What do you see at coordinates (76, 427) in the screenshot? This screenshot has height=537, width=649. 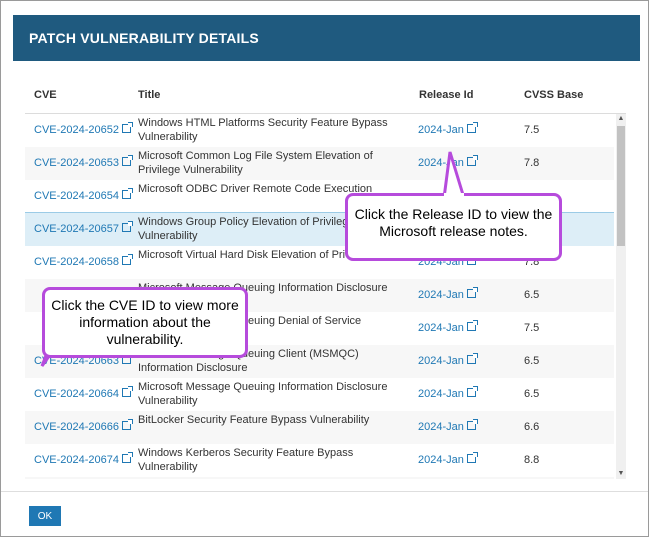 I see `cve-id: CVE-2024-20666` at bounding box center [76, 427].